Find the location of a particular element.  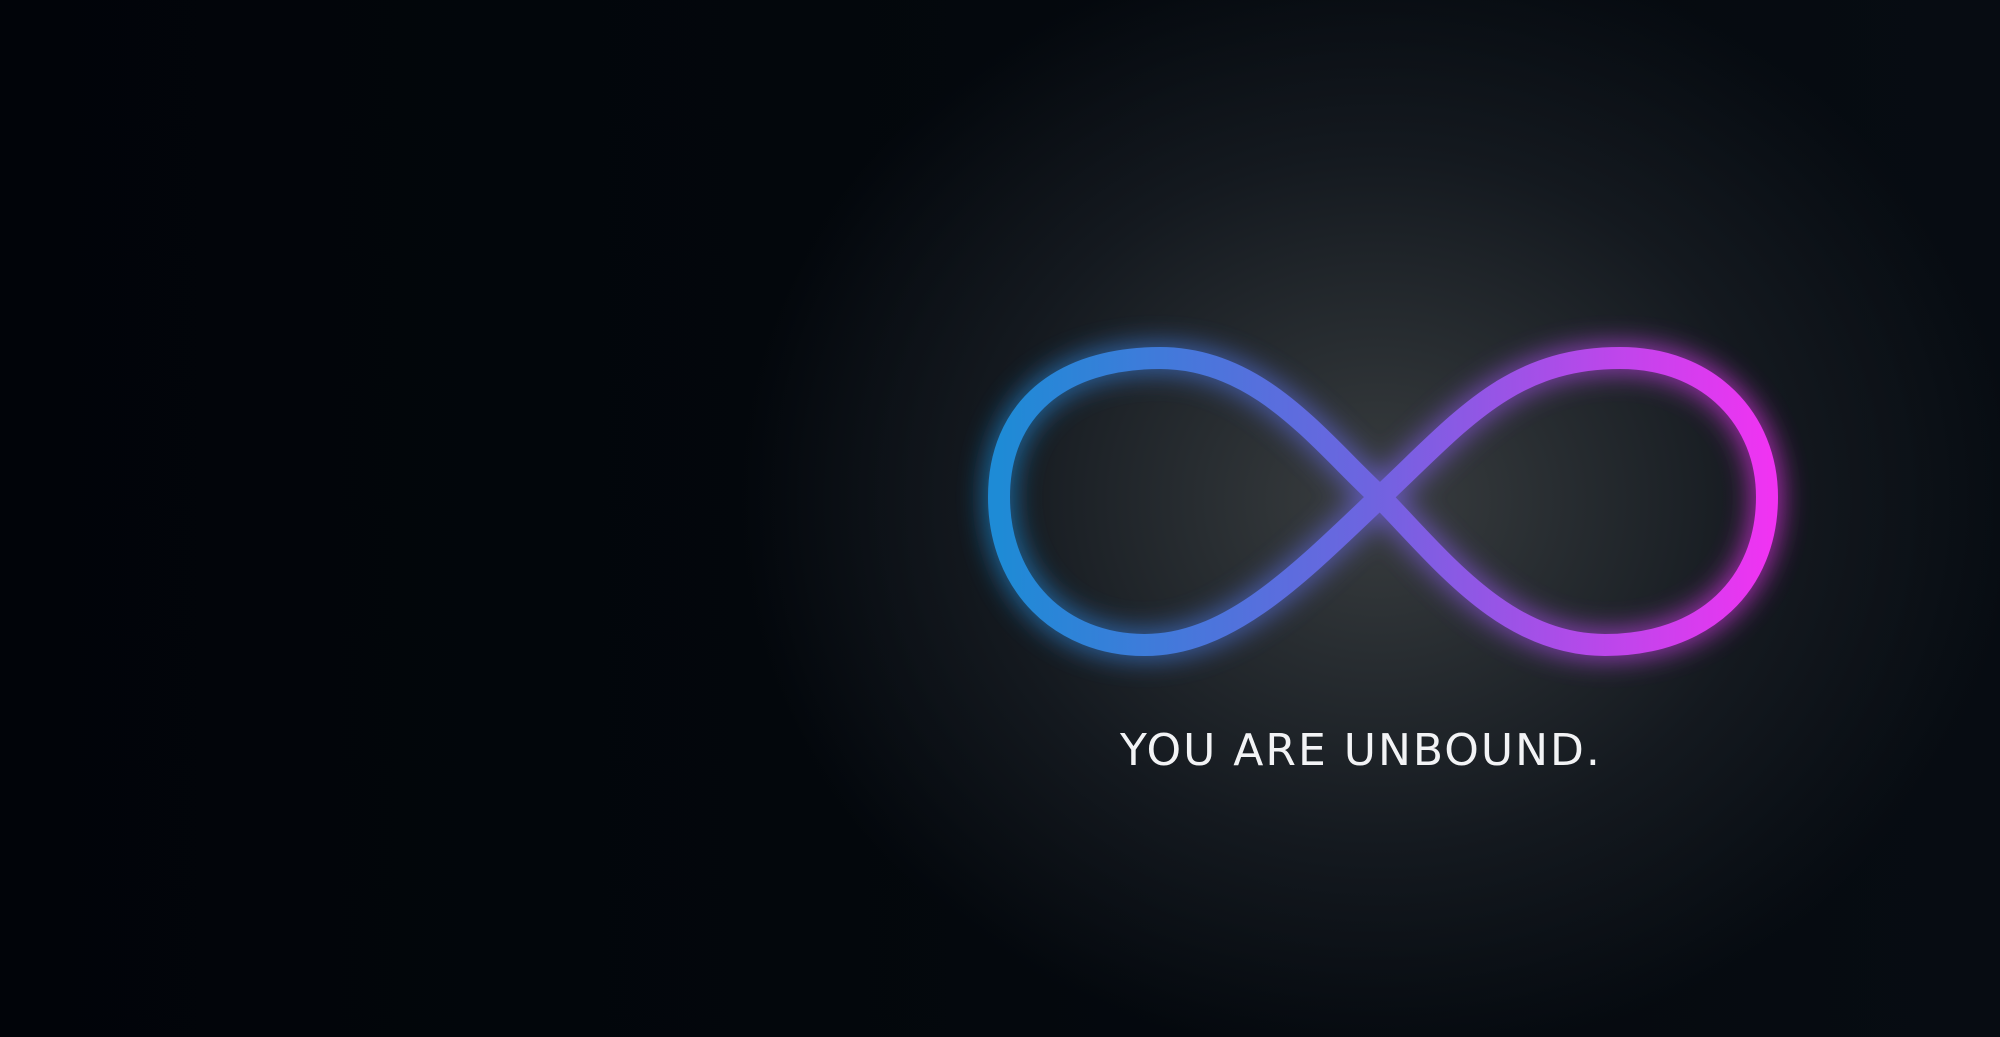

tagline-text: YOU ARE UNBOUND. is located at coordinates (1361, 750).